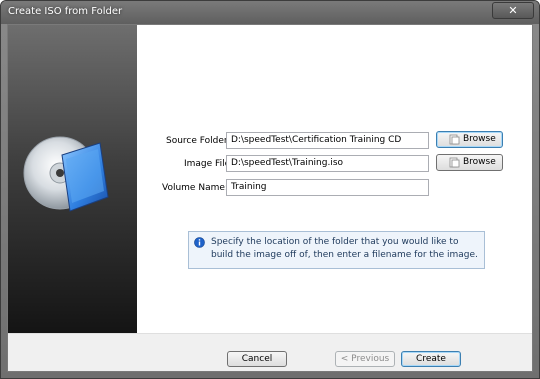  Describe the element at coordinates (198, 141) in the screenshot. I see `source-folder-label: Source Folder:` at that location.